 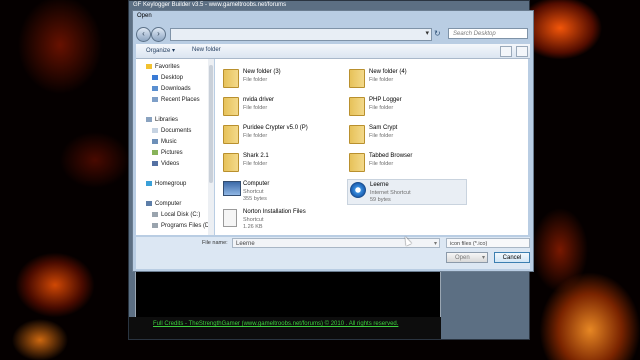 I want to click on list-item: New folder (4) File folder, so click(x=407, y=80).